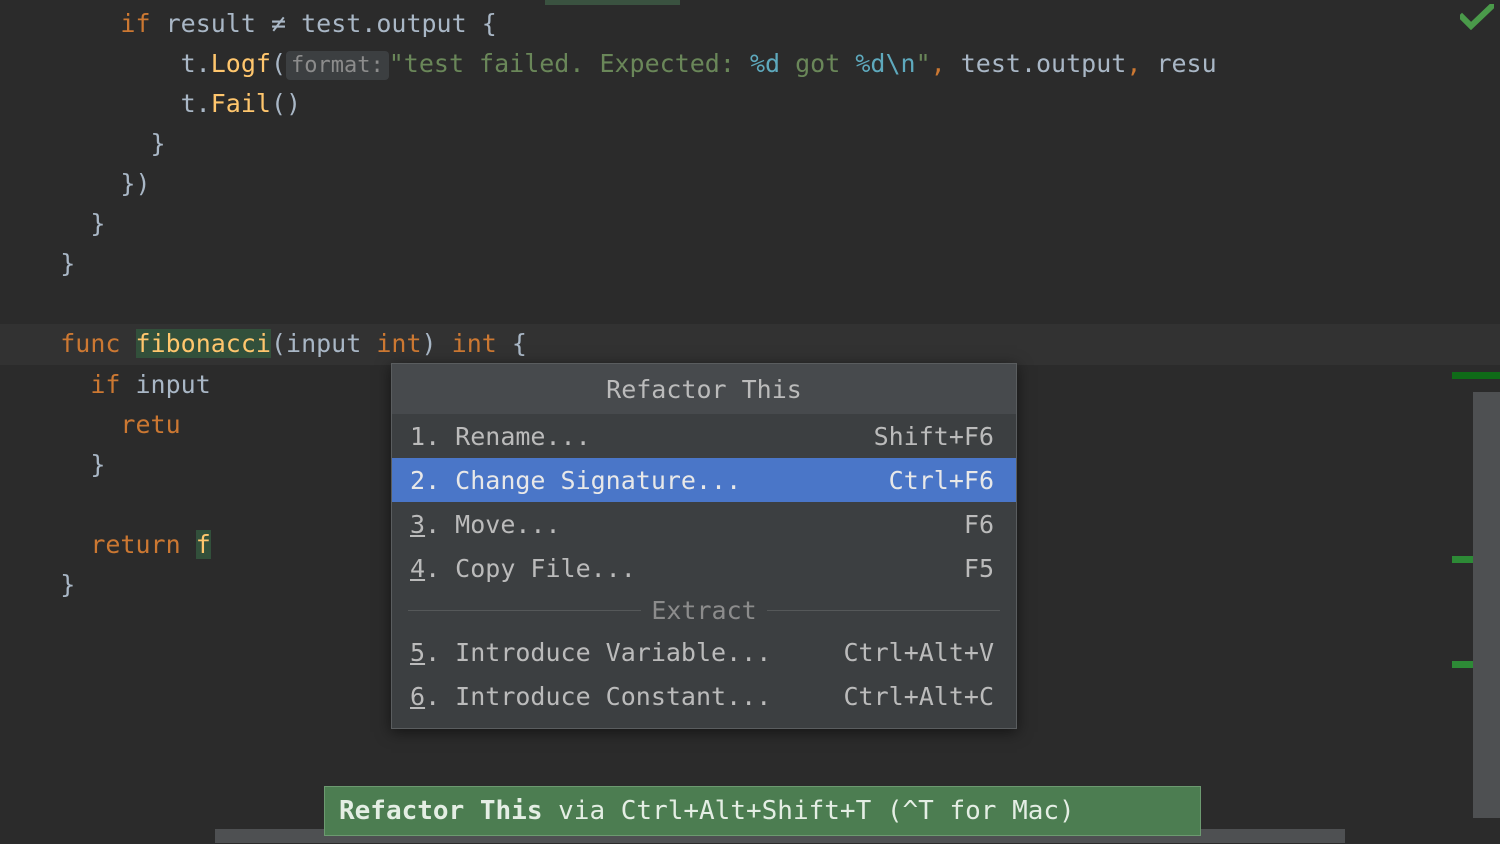 Image resolution: width=1500 pixels, height=844 pixels. What do you see at coordinates (418, 480) in the screenshot?
I see `menu-item-mnemonic: 2` at bounding box center [418, 480].